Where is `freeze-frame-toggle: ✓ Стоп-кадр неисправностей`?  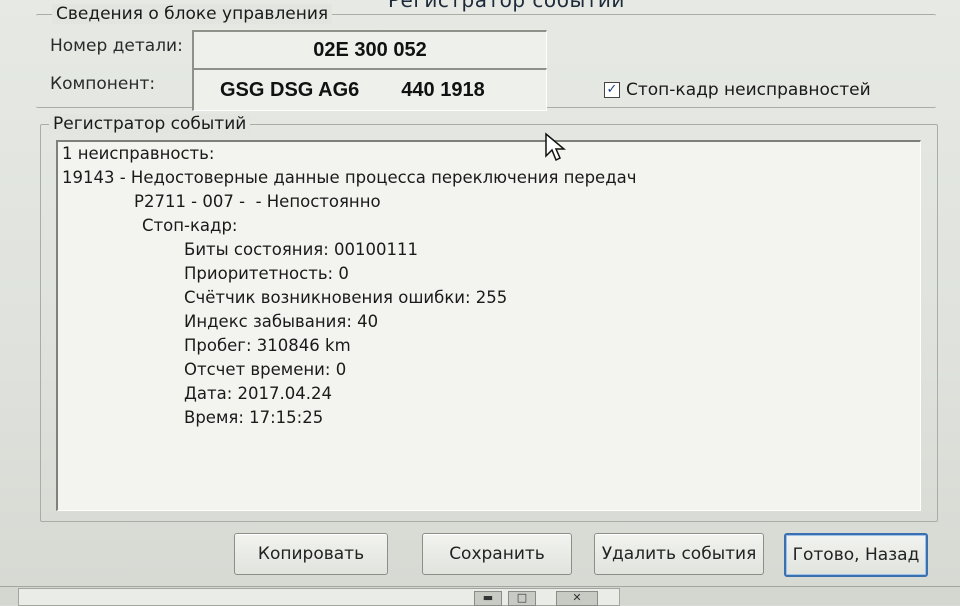 freeze-frame-toggle: ✓ Стоп-кадр неисправностей is located at coordinates (737, 90).